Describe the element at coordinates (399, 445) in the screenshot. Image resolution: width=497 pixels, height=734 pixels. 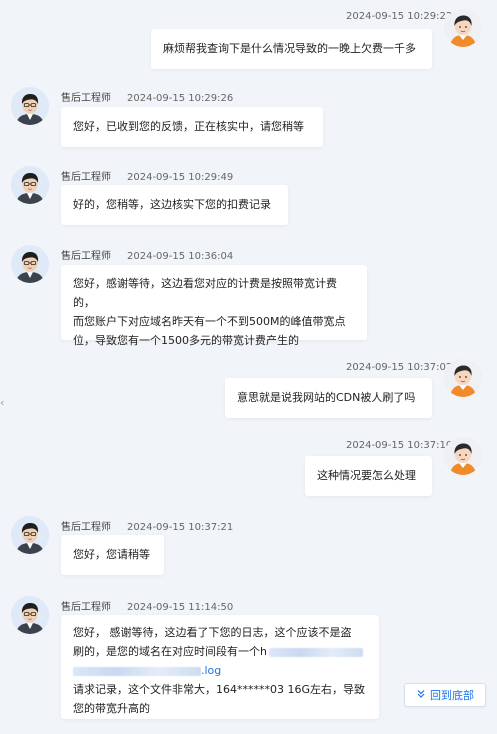
I see `message-timestamp: 2024-09-15 10:37:10` at that location.